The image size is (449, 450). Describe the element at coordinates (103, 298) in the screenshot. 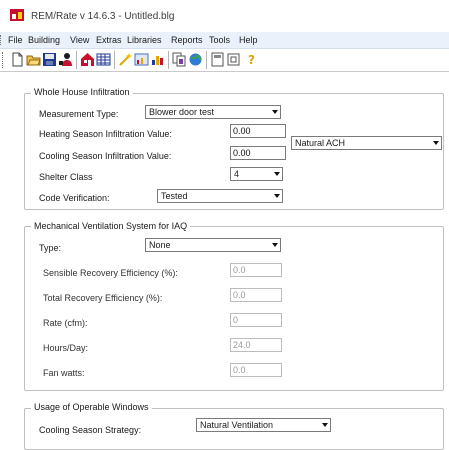

I see `total-efficiency-label: Total Recovery Efficiency (%):` at that location.